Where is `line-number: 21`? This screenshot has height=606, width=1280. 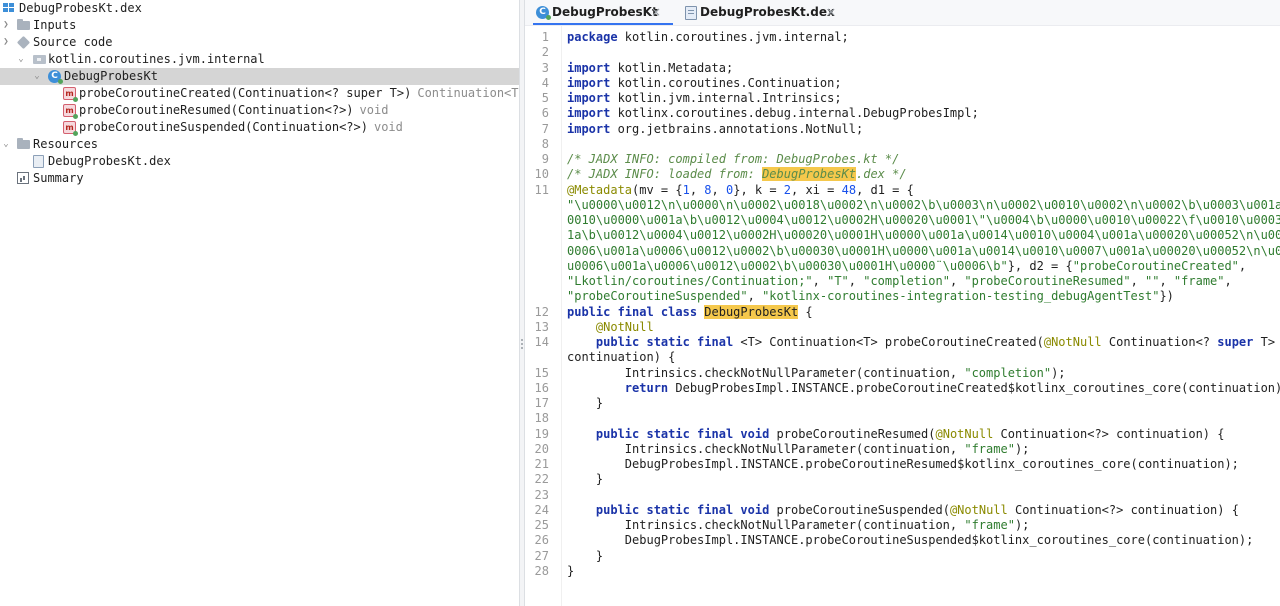 line-number: 21 is located at coordinates (541, 464).